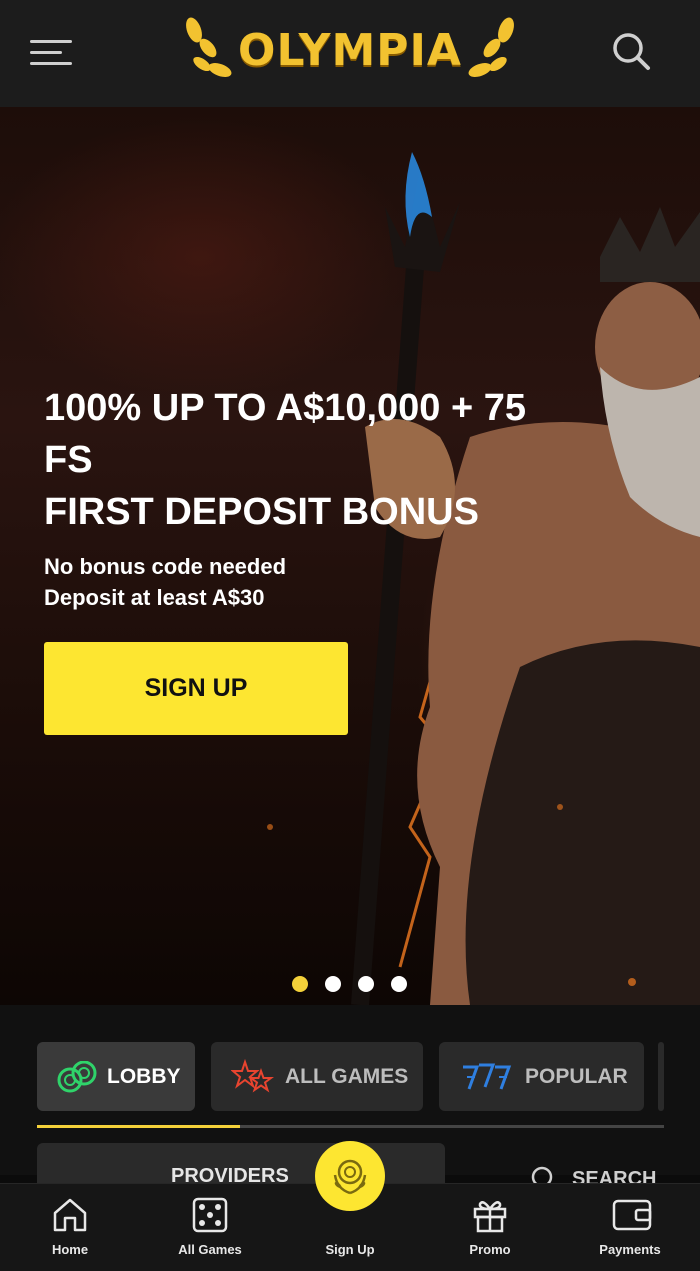 This screenshot has width=700, height=1271. Describe the element at coordinates (196, 688) in the screenshot. I see `hero-sign-up-button: SIGN UP` at that location.